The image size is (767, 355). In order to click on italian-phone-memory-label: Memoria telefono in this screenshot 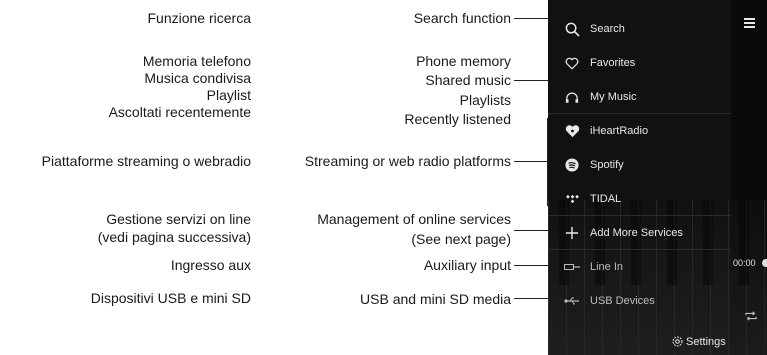, I will do `click(196, 61)`.